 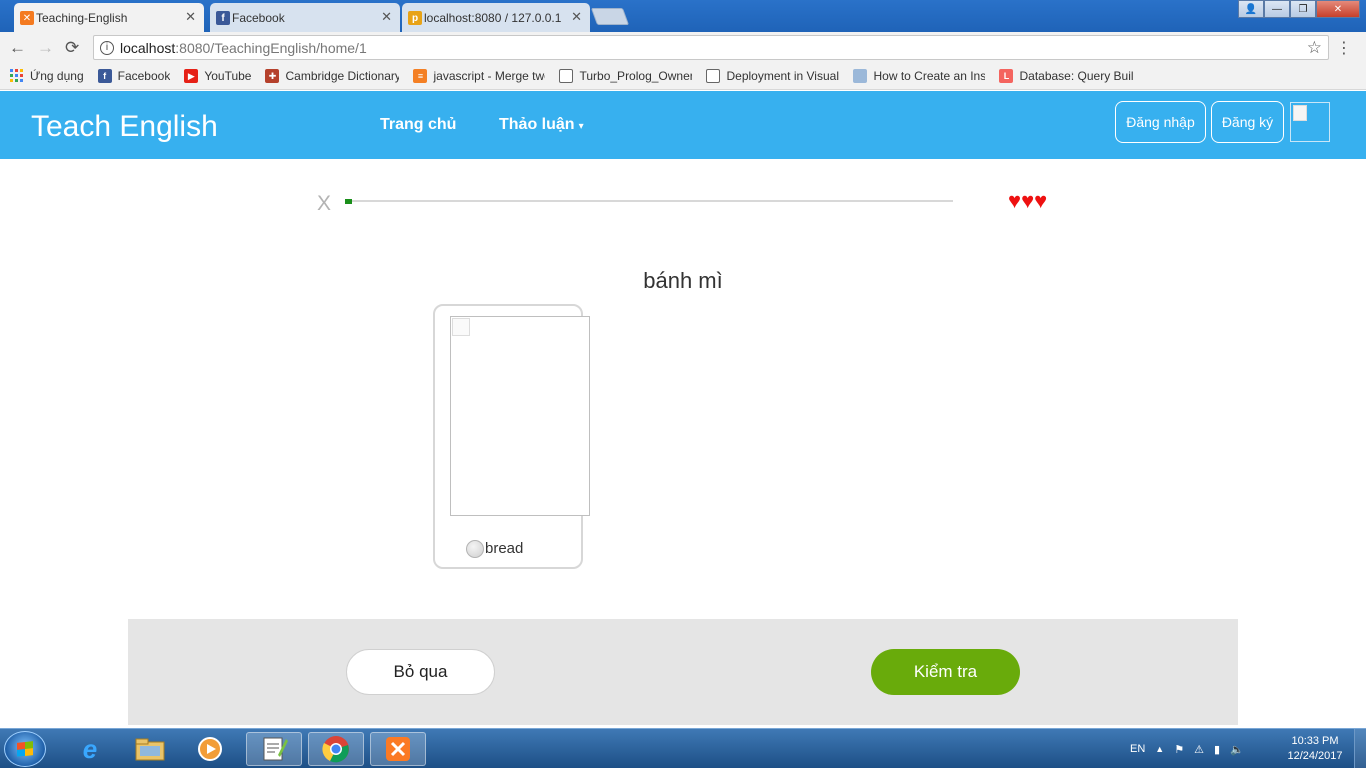 I want to click on tab-phpmyadmin: p localhost:8080 / 127.0.0.1 ✕, so click(x=496, y=17).